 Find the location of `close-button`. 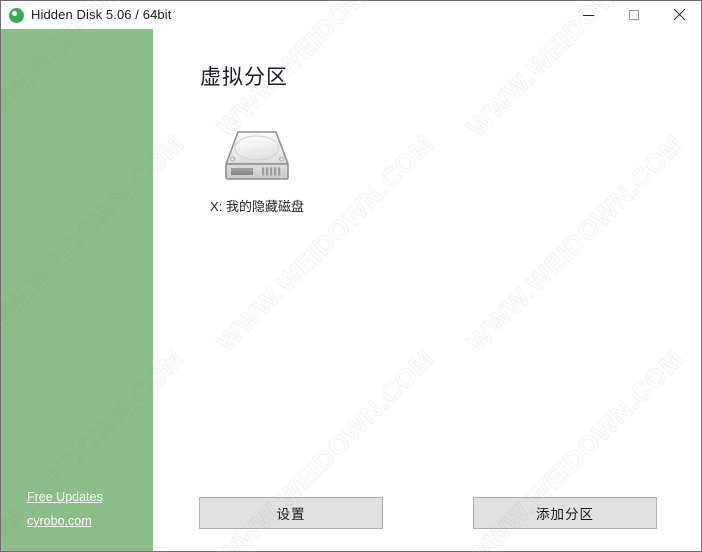

close-button is located at coordinates (678, 15).